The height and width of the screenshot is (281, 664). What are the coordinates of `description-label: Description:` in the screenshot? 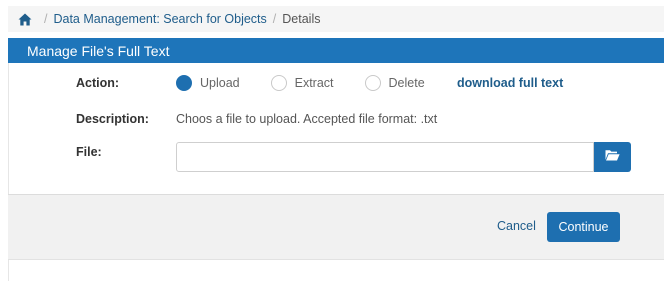 It's located at (112, 119).